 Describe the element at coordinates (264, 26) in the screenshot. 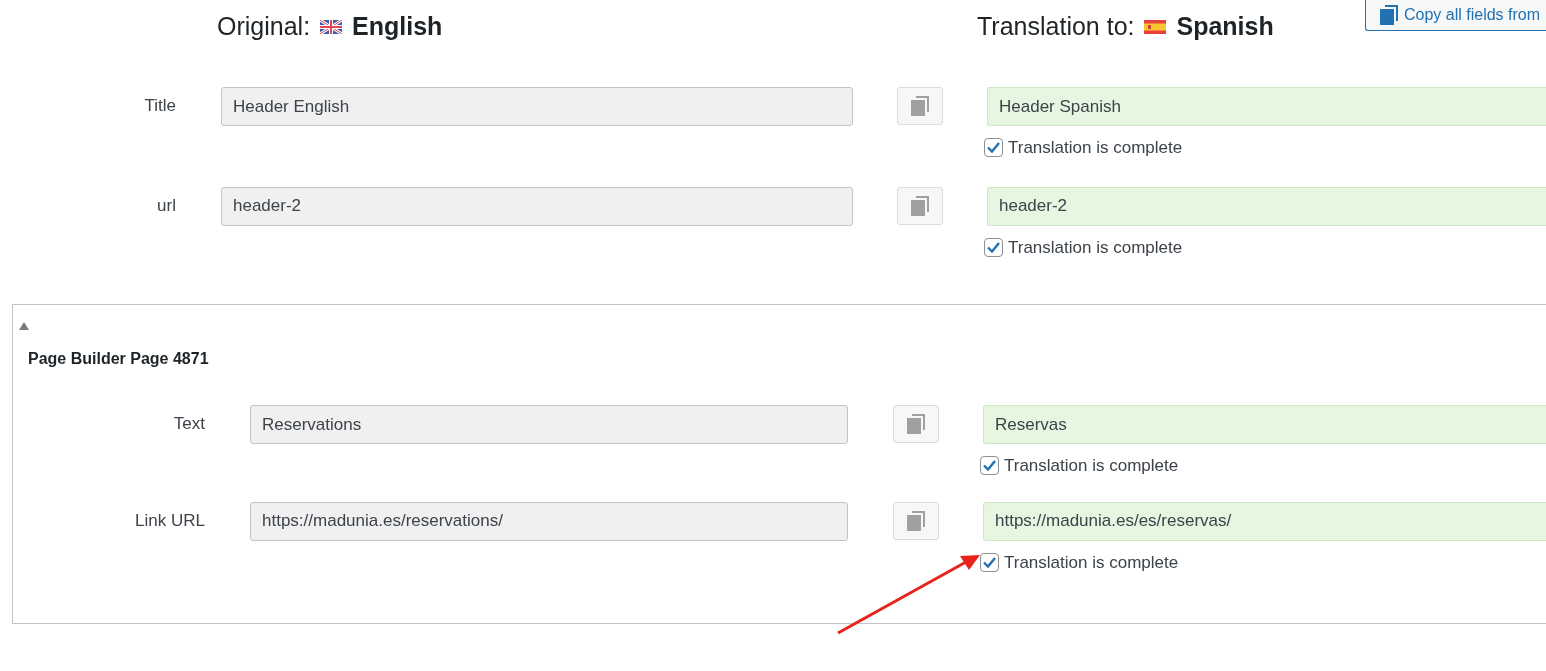

I see `original-label: Original:` at that location.